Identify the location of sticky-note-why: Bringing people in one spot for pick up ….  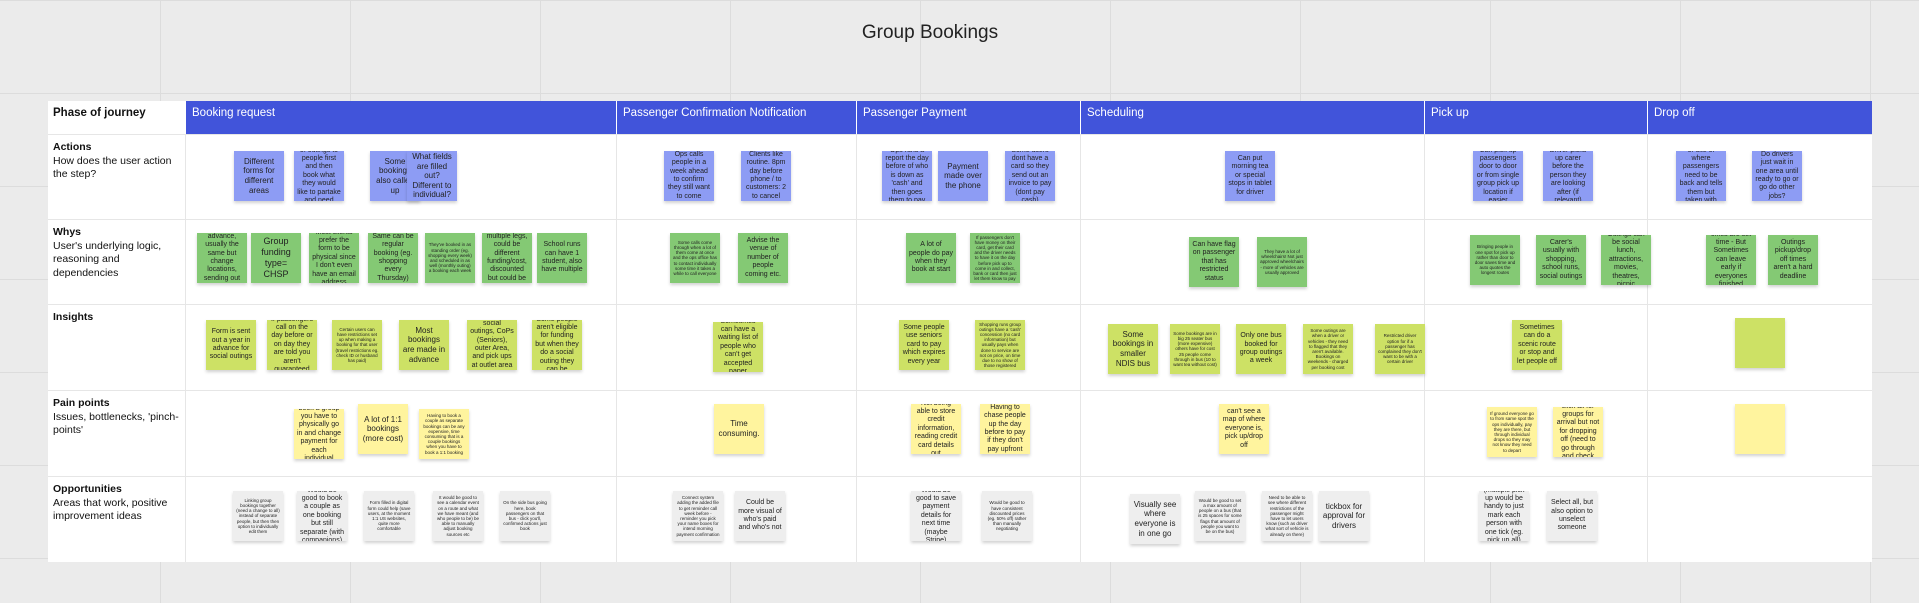
(1495, 260).